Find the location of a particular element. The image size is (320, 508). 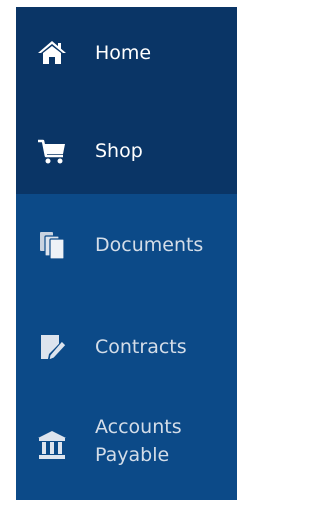

sidebar-item-accounts-payable: Accounts Payable is located at coordinates (126, 443).